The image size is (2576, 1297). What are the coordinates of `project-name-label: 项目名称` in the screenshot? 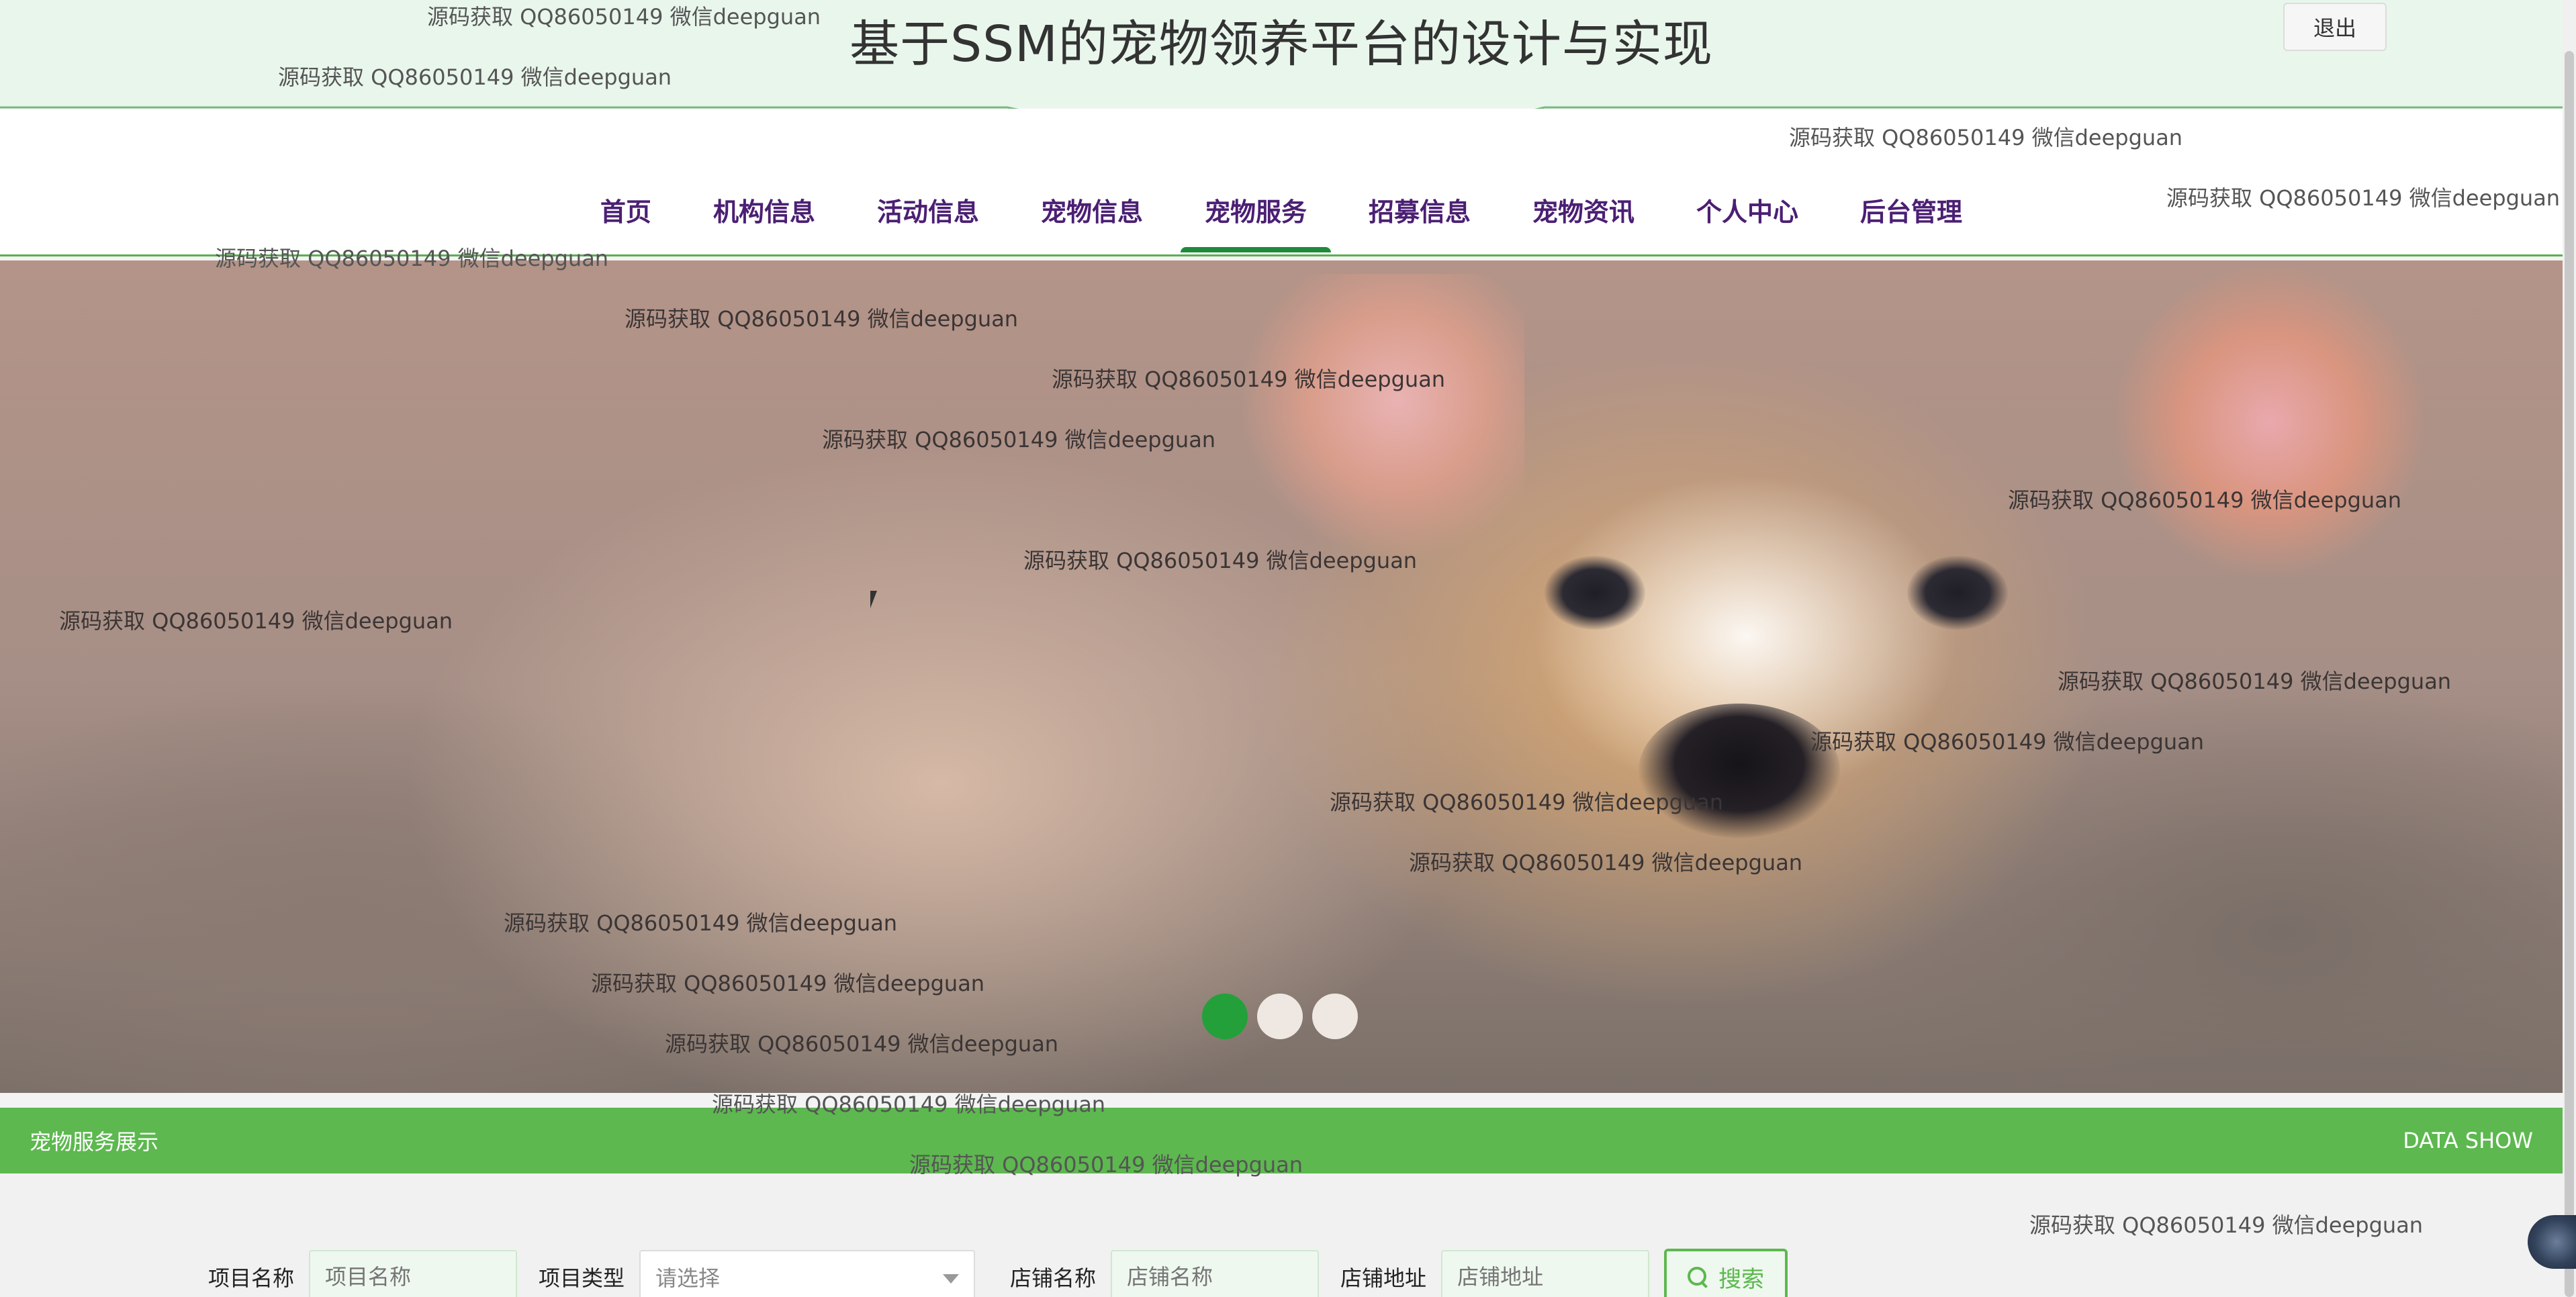 It's located at (251, 1278).